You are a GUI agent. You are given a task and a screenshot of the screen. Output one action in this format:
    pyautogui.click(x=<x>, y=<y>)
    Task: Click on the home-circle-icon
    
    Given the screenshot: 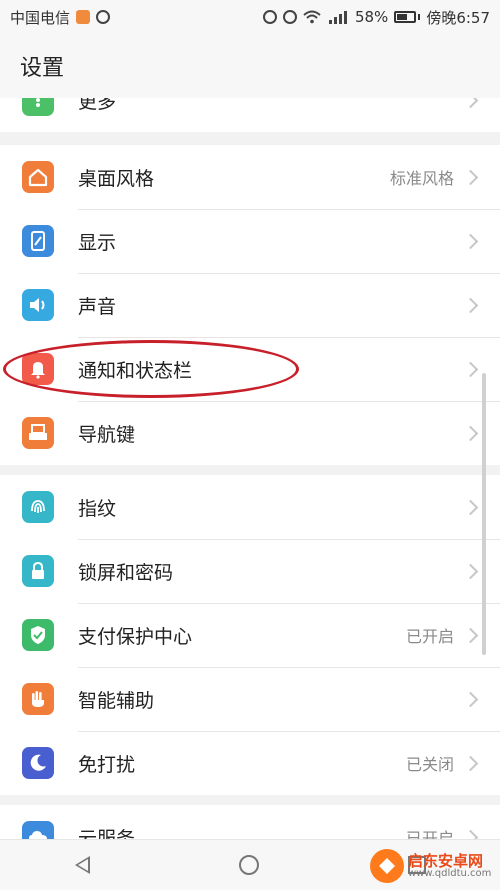 What is the action you would take?
    pyautogui.click(x=248, y=865)
    